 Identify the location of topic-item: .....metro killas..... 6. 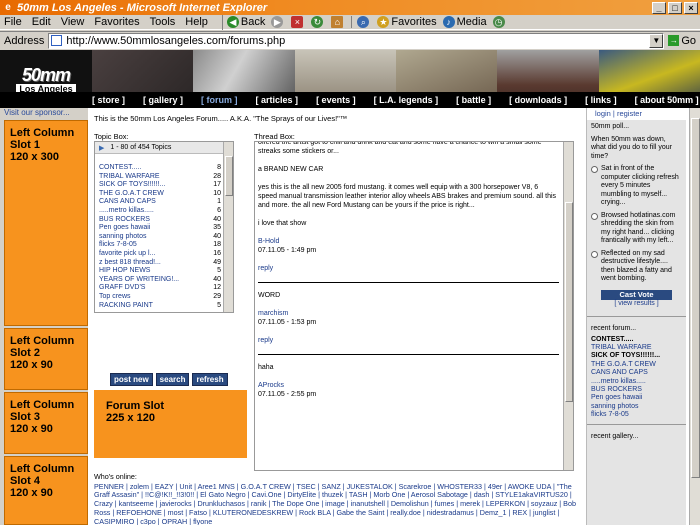
(160, 211).